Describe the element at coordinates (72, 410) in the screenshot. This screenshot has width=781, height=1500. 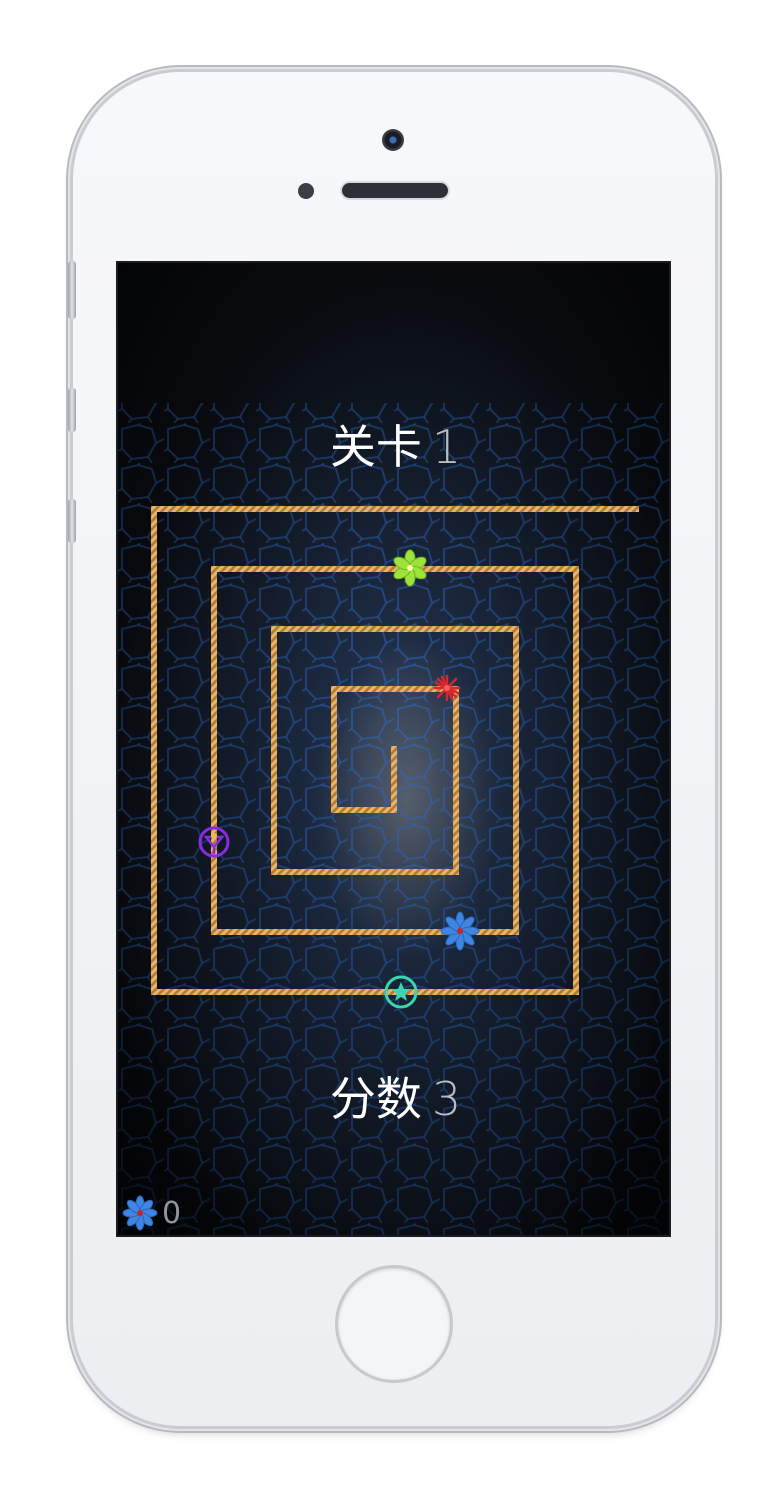
I see `volume-up-button` at that location.